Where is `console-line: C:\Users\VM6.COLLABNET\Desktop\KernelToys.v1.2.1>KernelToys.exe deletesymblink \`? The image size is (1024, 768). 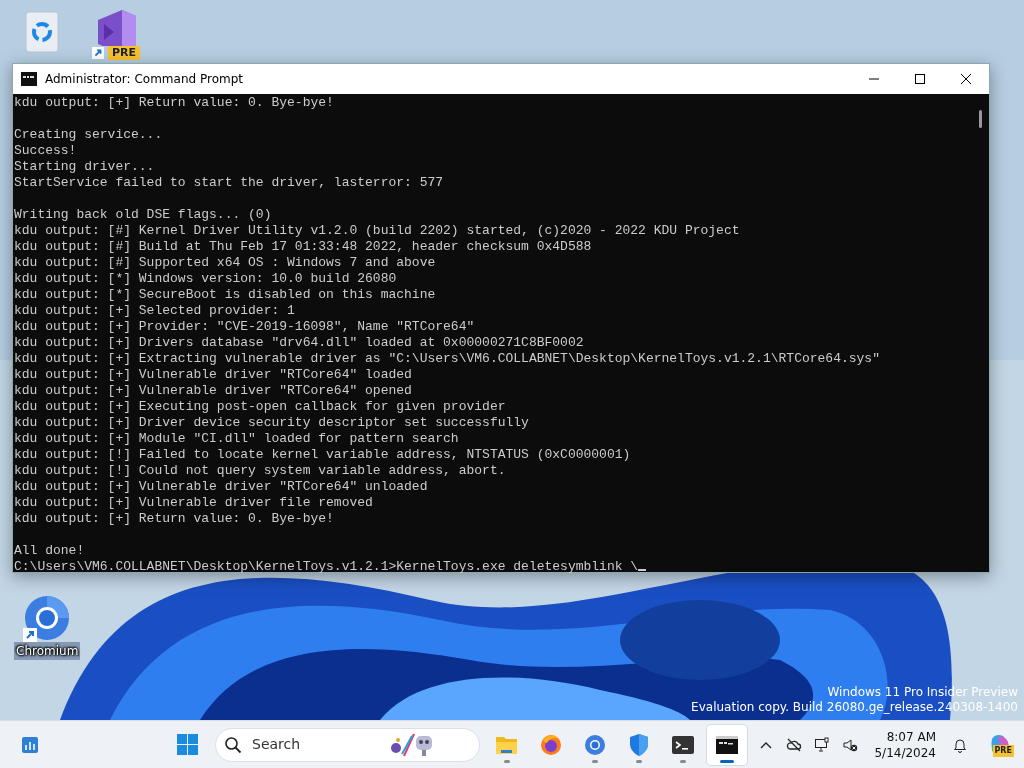 console-line: C:\Users\VM6.COLLABNET\Desktop\KernelToys.v1.2.1>KernelToys.exe deletesymblink \ is located at coordinates (326, 567).